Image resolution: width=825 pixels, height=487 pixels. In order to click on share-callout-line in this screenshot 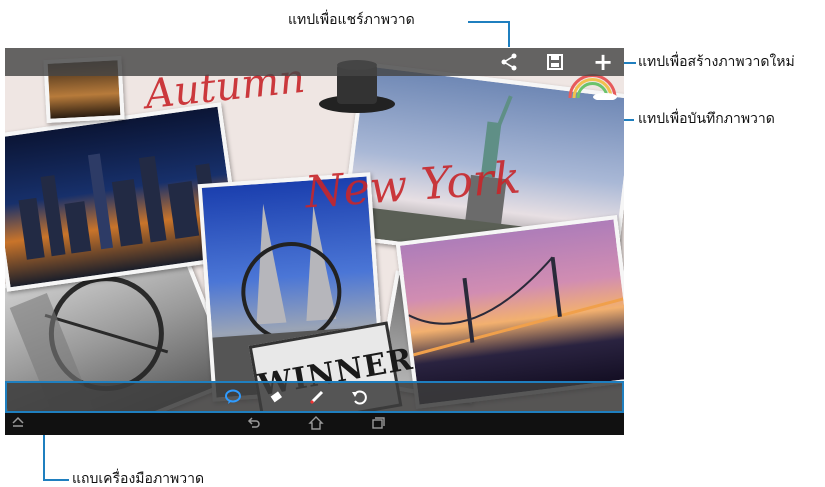, I will do `click(489, 22)`.